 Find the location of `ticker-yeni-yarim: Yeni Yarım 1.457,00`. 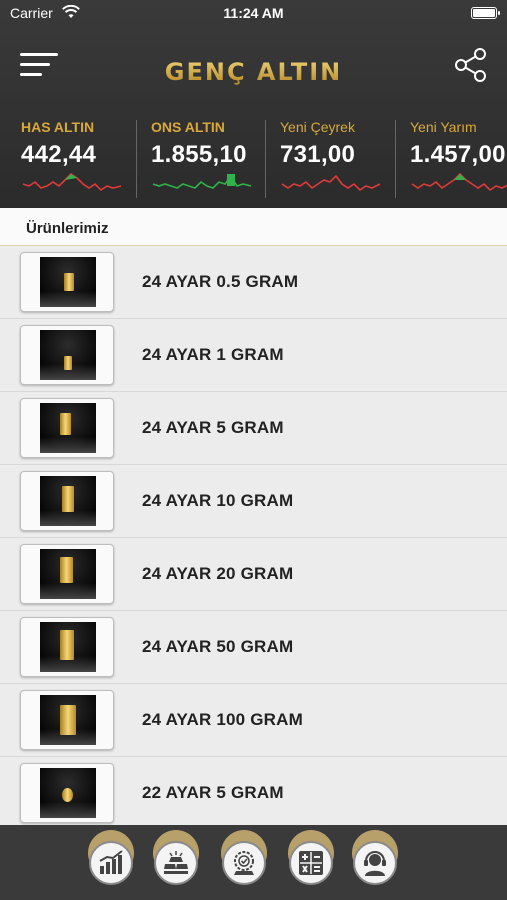

ticker-yeni-yarim: Yeni Yarım 1.457,00 is located at coordinates (458, 157).